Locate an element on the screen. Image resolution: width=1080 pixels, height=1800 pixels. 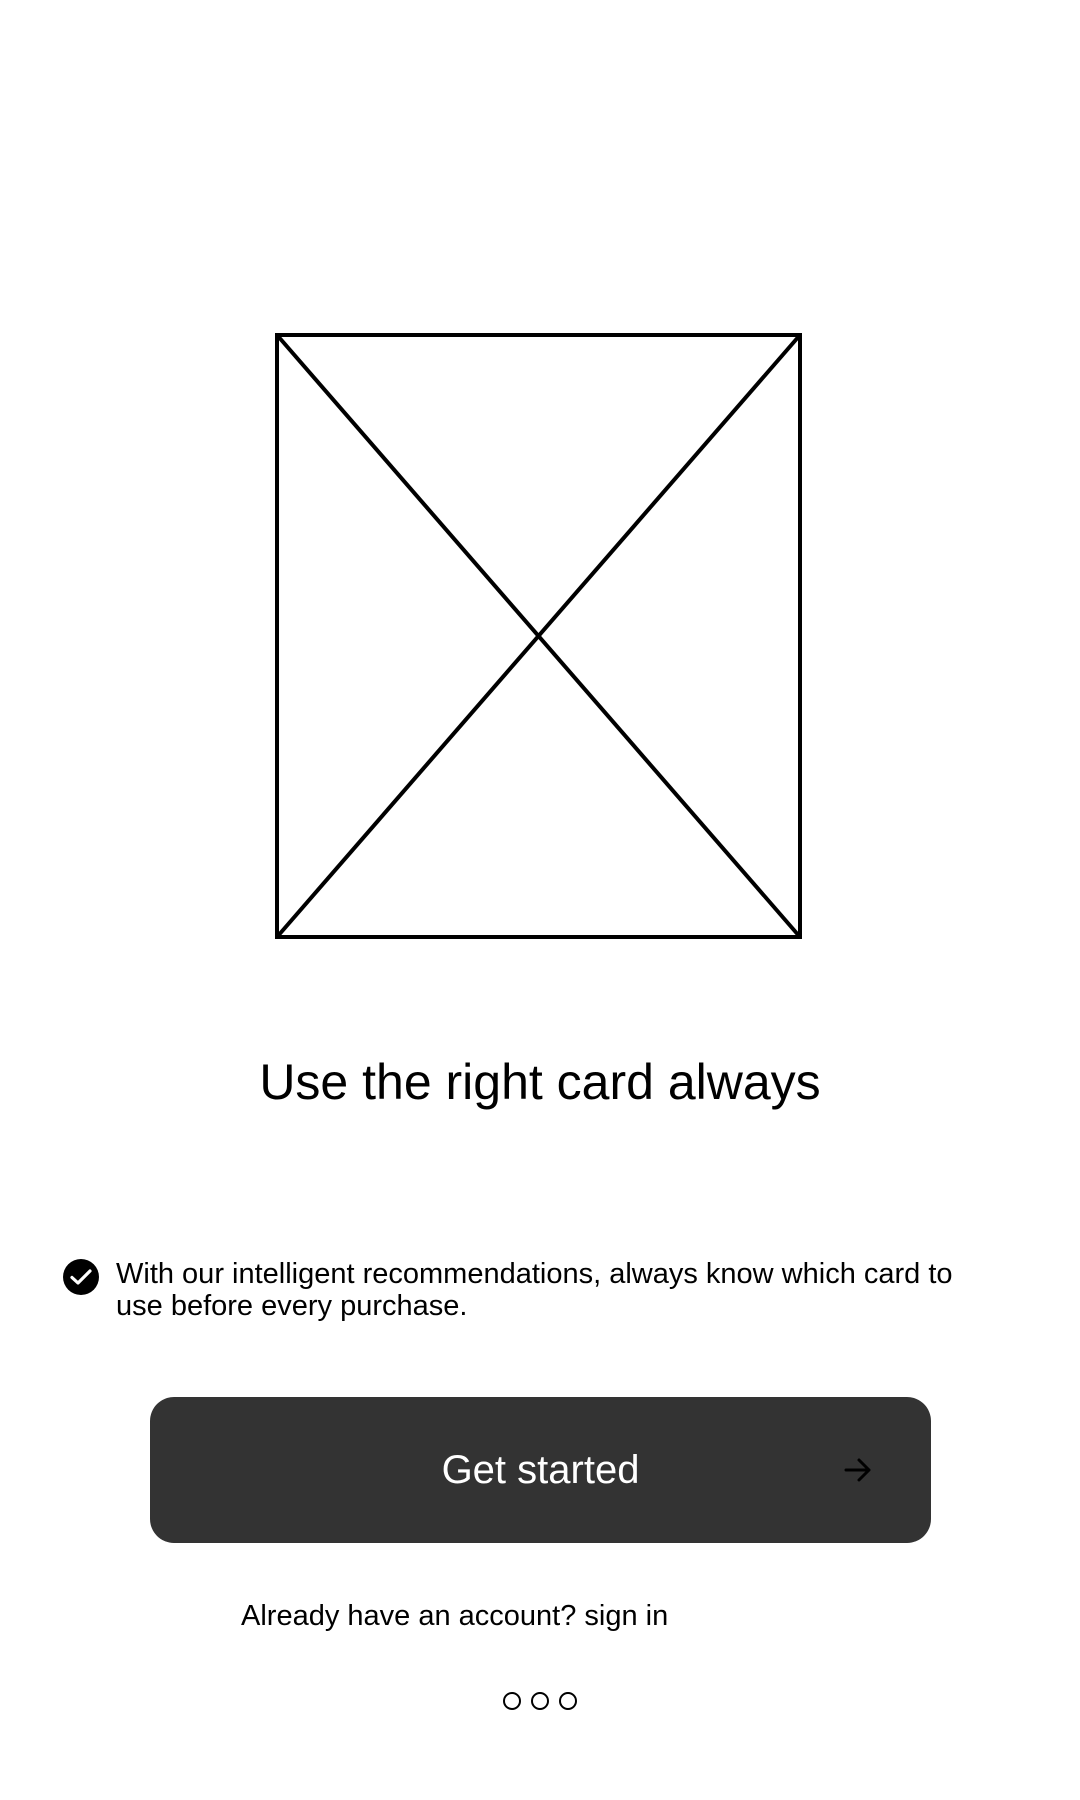
get-started-label: Get started is located at coordinates (540, 1470).